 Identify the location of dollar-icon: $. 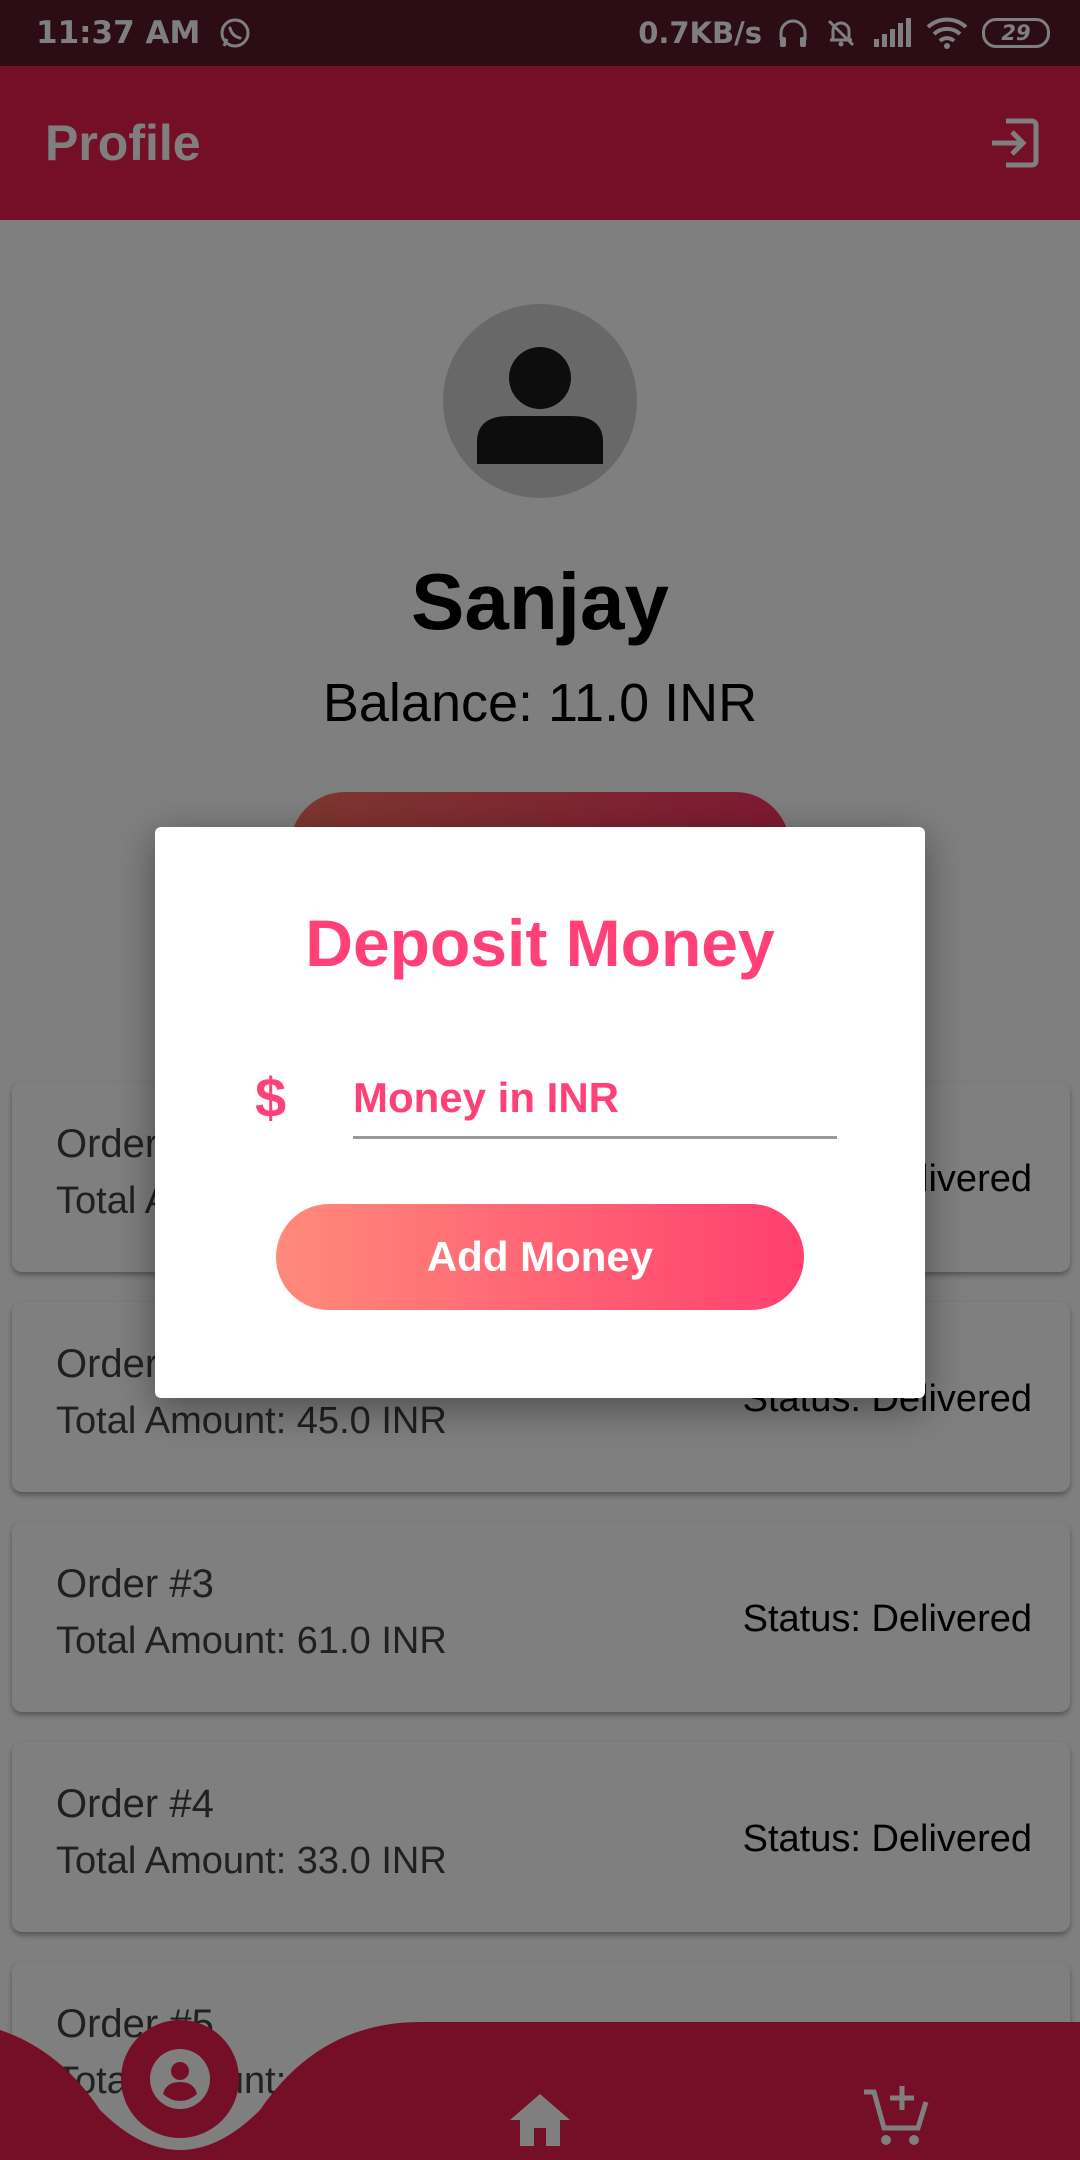
(271, 1097).